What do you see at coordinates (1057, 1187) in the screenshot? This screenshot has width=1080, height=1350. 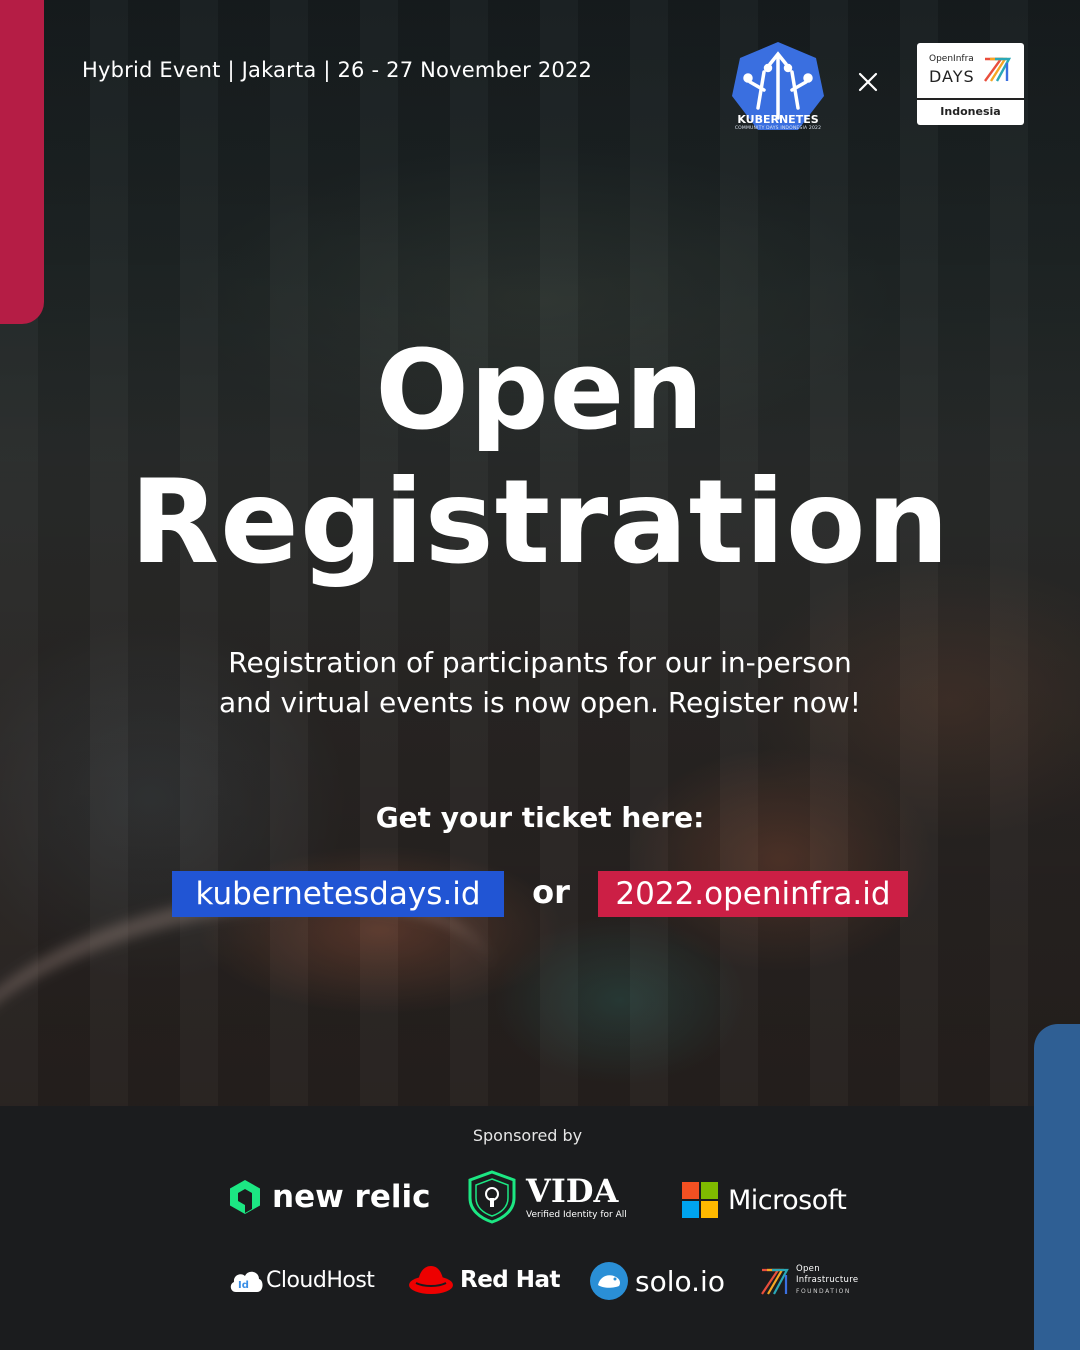 I see `blue-corner-accent` at bounding box center [1057, 1187].